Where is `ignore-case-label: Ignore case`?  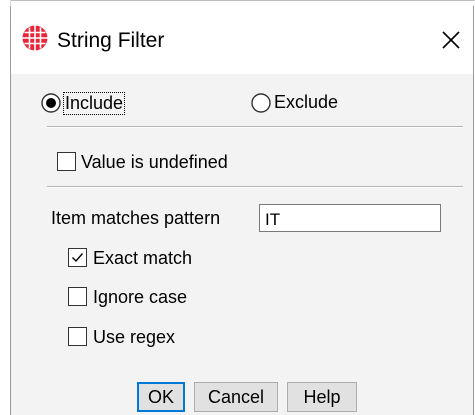
ignore-case-label: Ignore case is located at coordinates (140, 297).